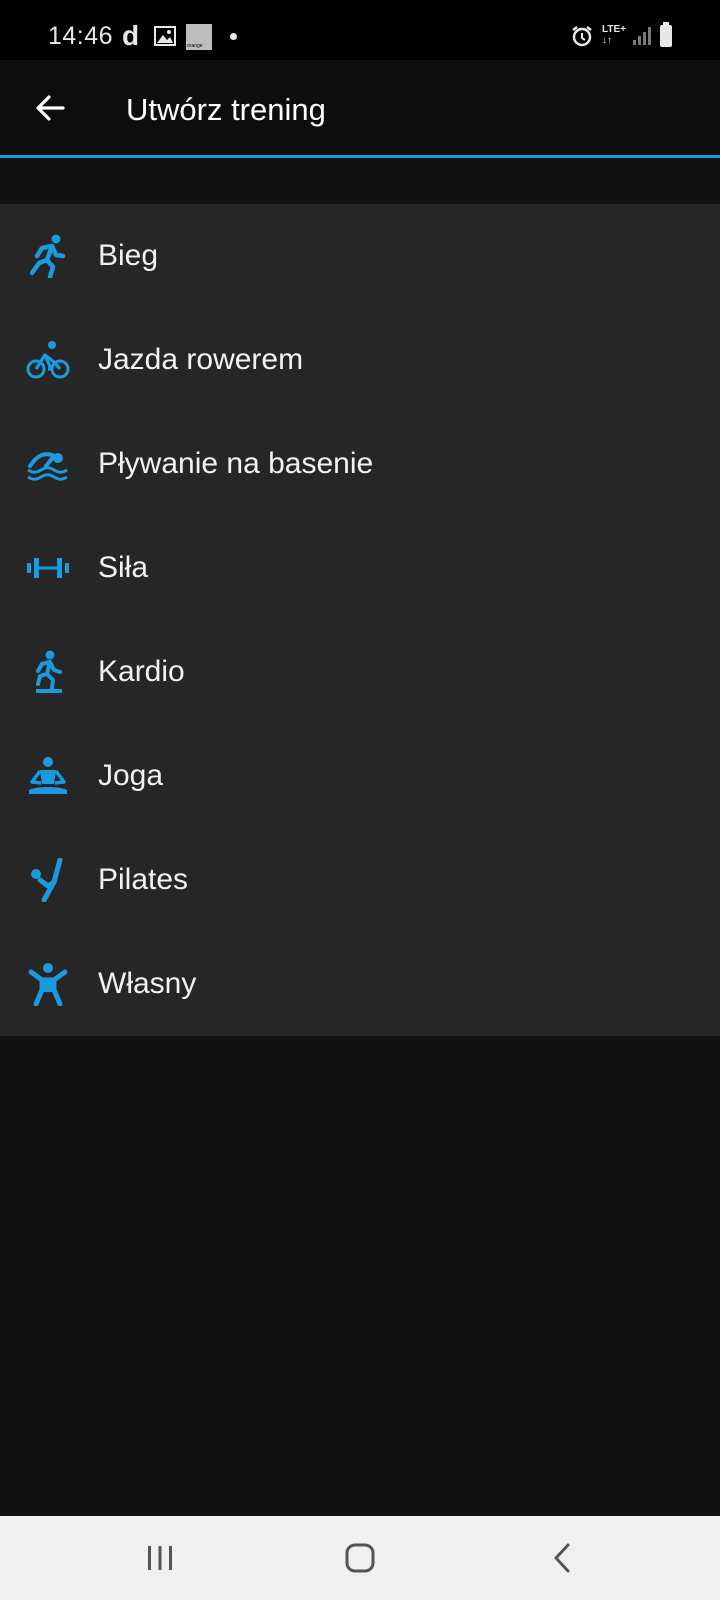  What do you see at coordinates (360, 776) in the screenshot?
I see `list-item-joga: Joga` at bounding box center [360, 776].